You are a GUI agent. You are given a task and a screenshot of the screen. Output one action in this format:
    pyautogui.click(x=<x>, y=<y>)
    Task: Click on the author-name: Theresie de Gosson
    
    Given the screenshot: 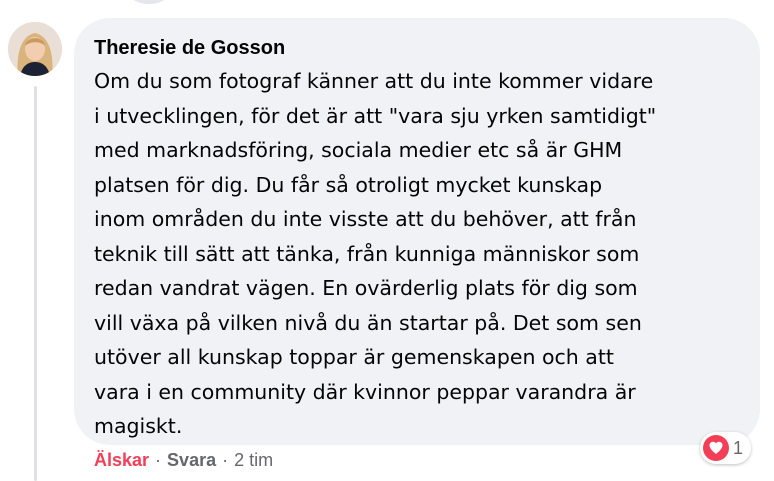 What is the action you would take?
    pyautogui.click(x=417, y=48)
    